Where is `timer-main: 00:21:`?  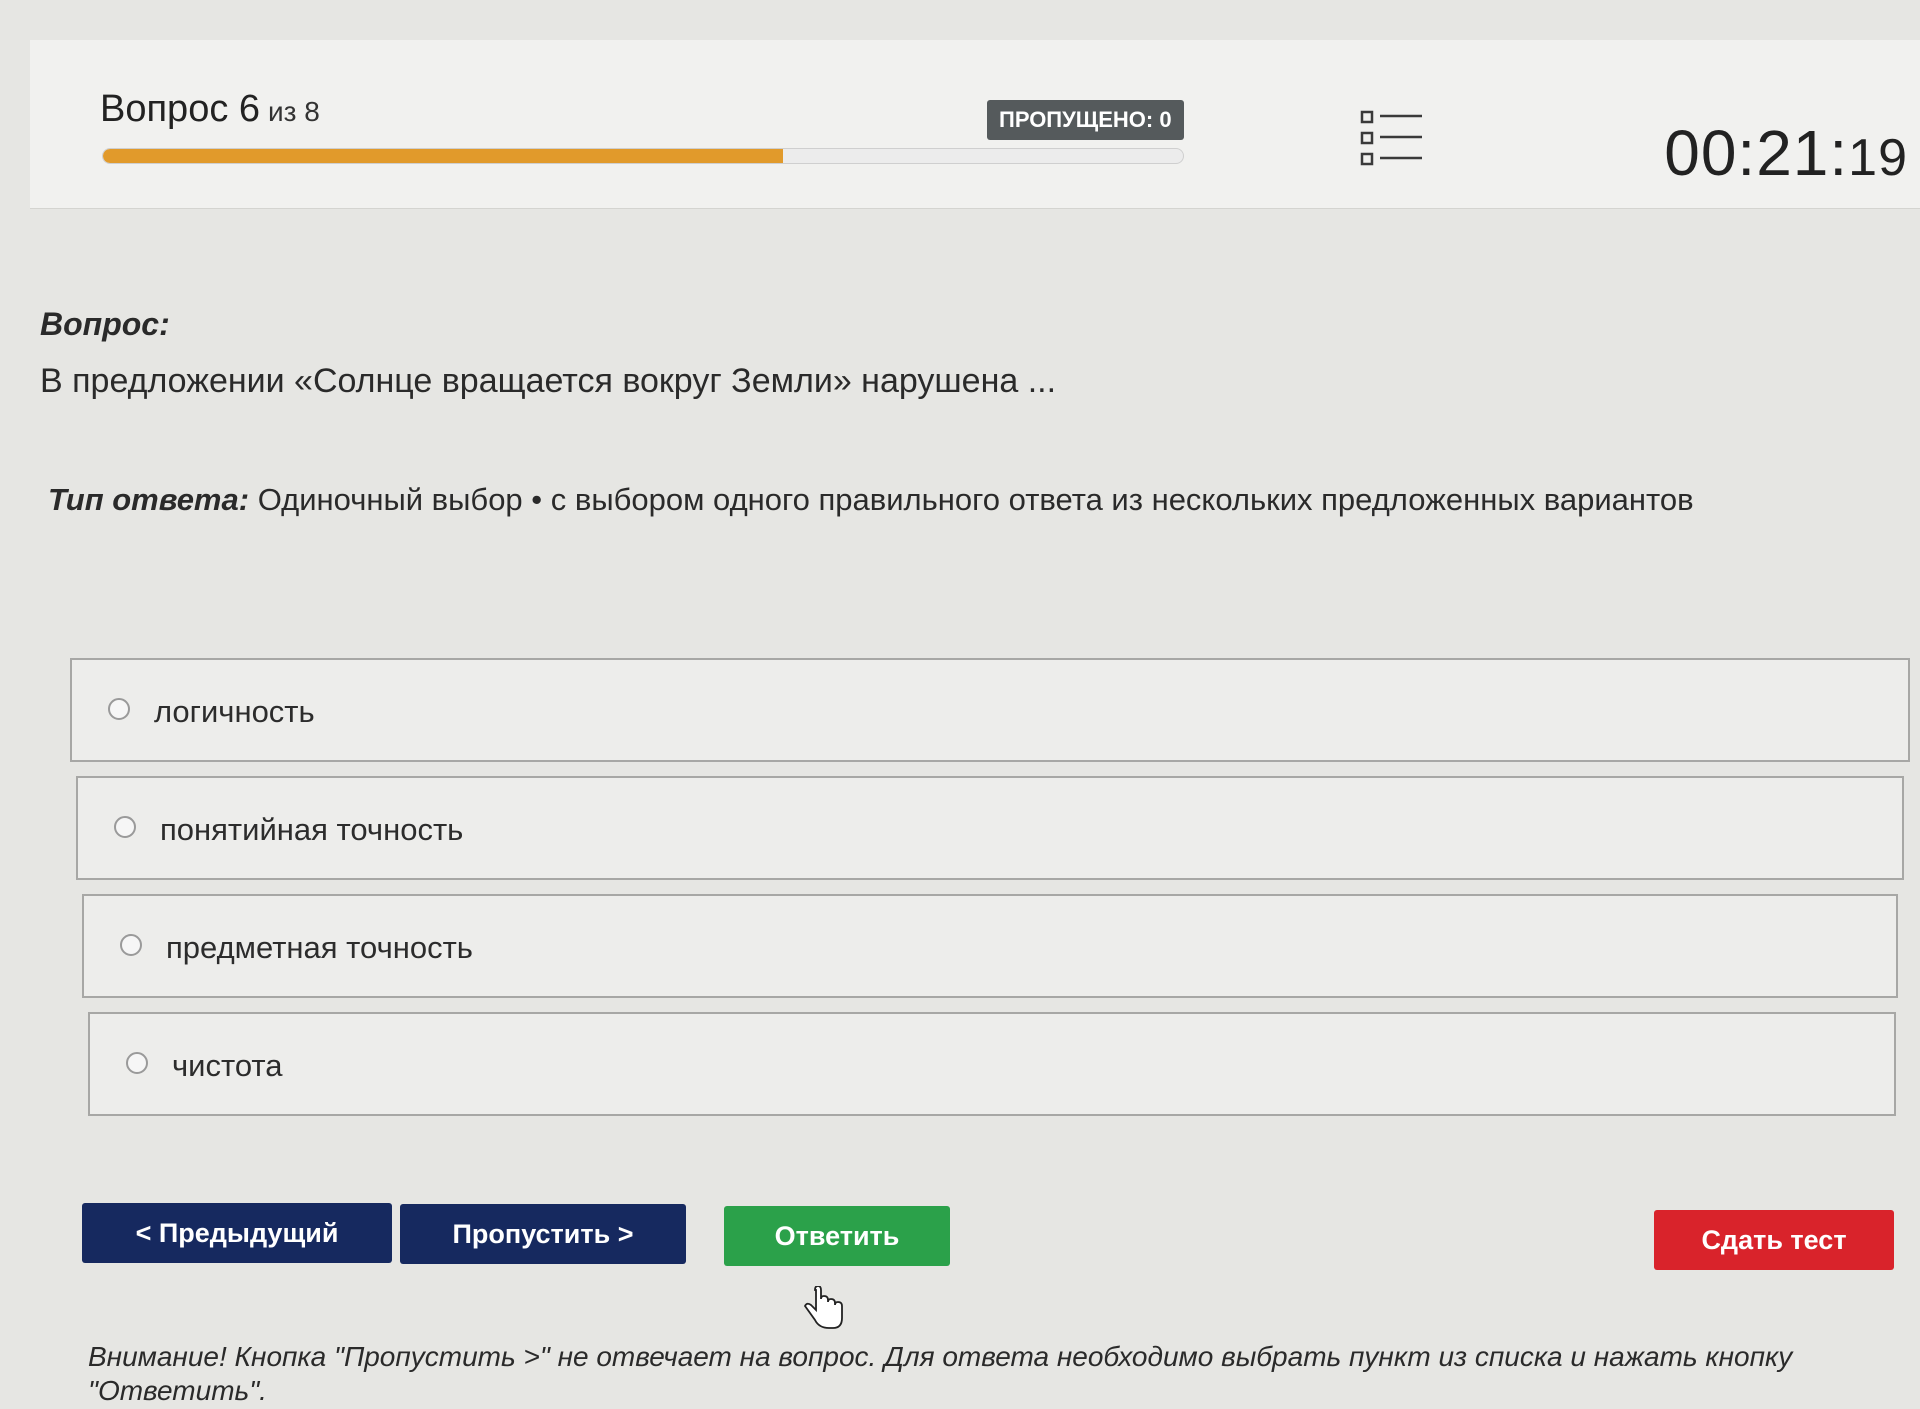
timer-main: 00:21: is located at coordinates (1756, 153).